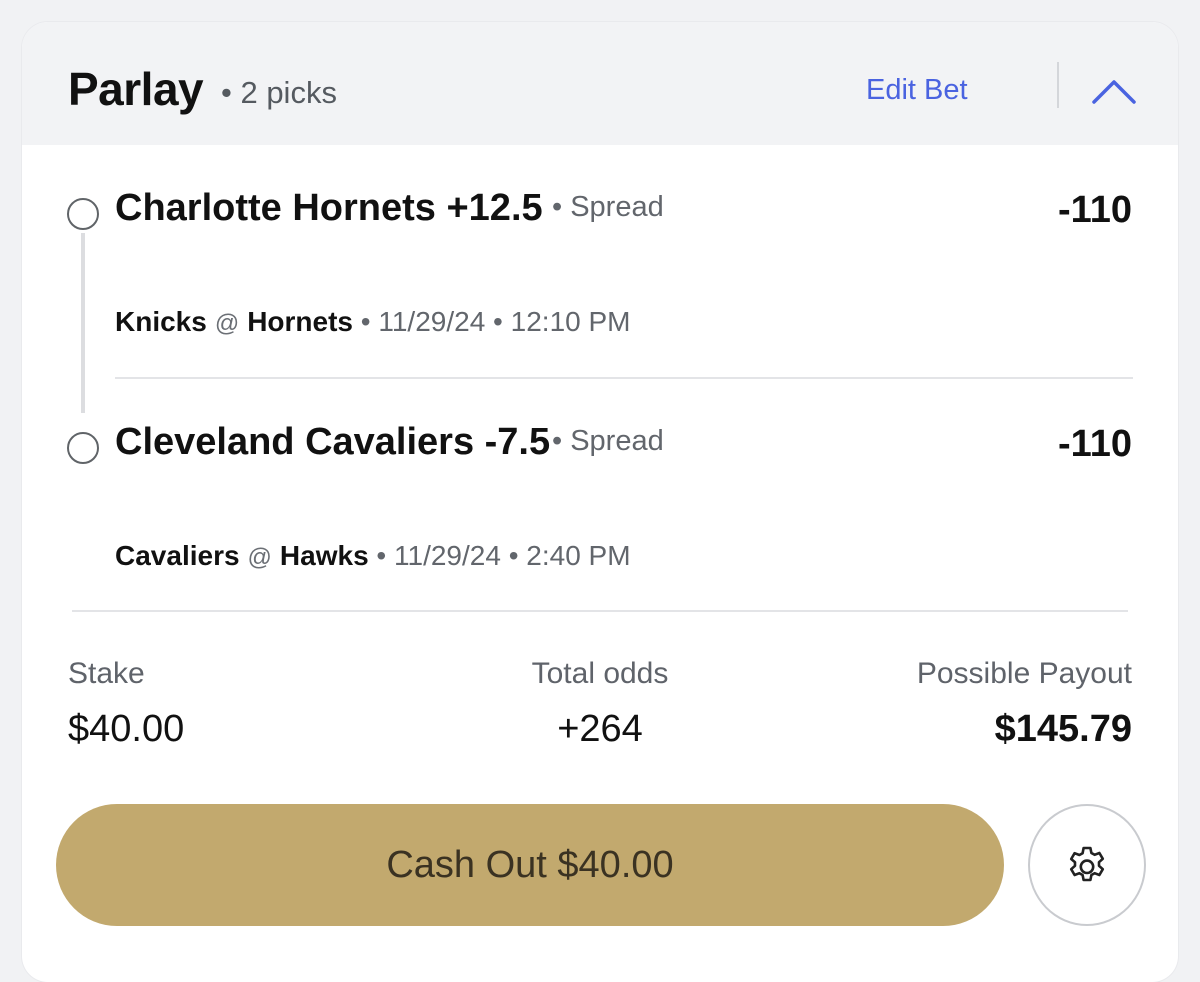 Image resolution: width=1200 pixels, height=982 pixels. What do you see at coordinates (503, 555) in the screenshot?
I see `game-datetime: • 11/29/24 • 2:40 PM` at bounding box center [503, 555].